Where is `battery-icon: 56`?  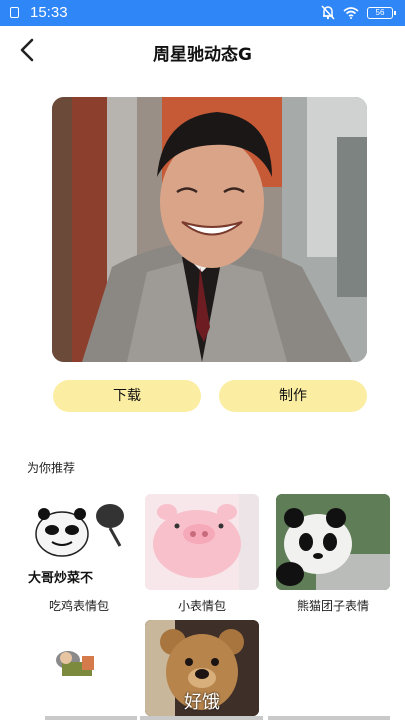
battery-icon: 56 is located at coordinates (381, 12).